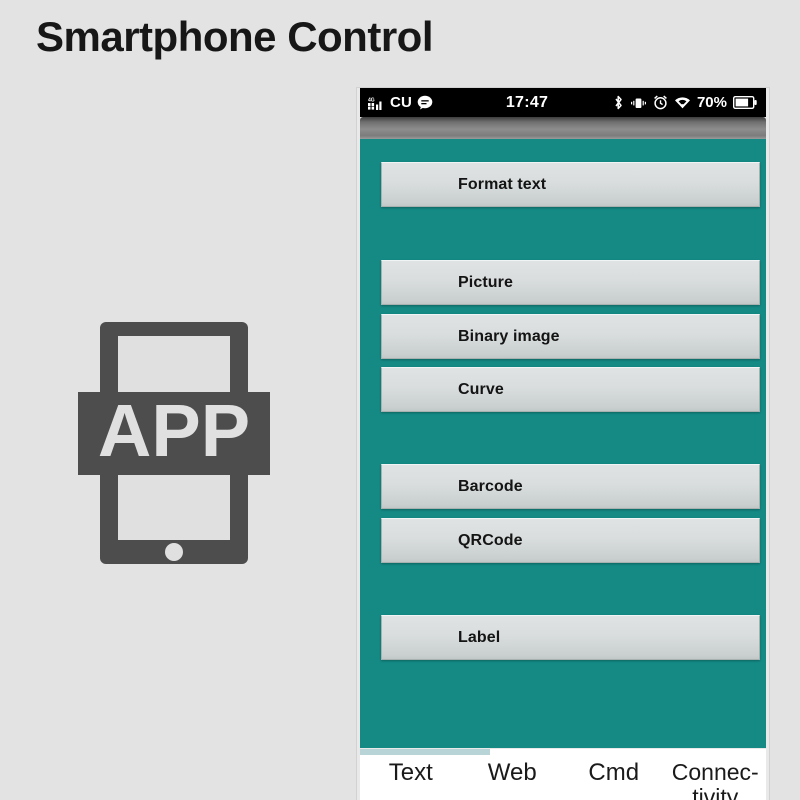 The width and height of the screenshot is (800, 800). What do you see at coordinates (744, 102) in the screenshot?
I see `battery-icon` at bounding box center [744, 102].